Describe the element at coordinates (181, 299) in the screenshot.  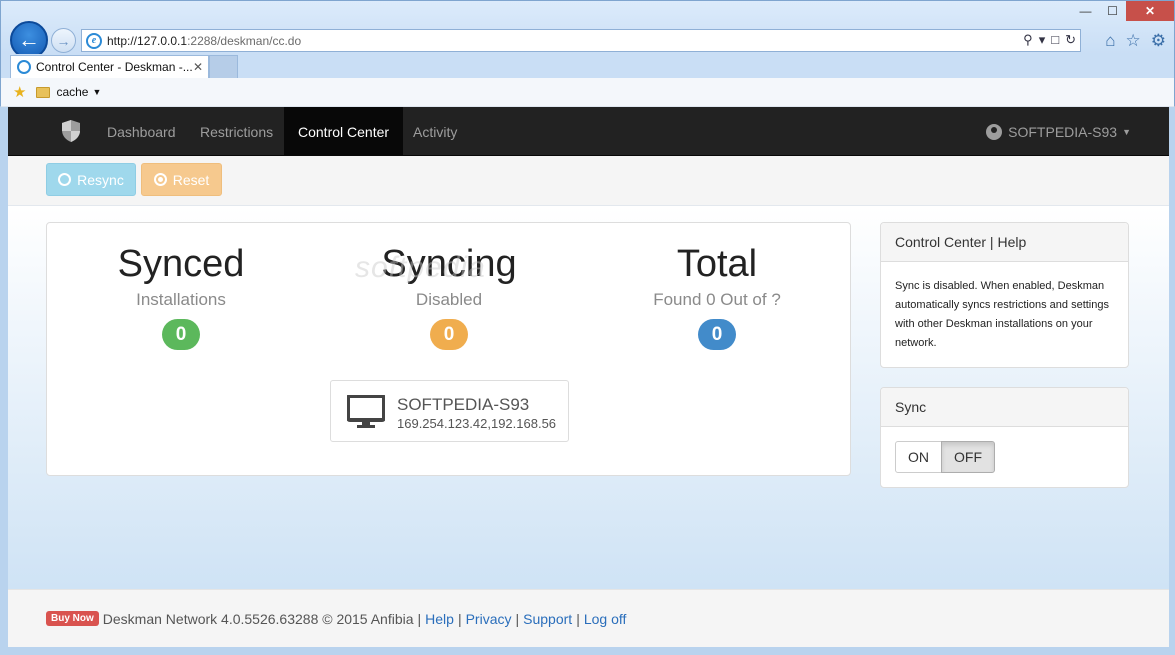
I see `stat-subtitle: Installations` at that location.